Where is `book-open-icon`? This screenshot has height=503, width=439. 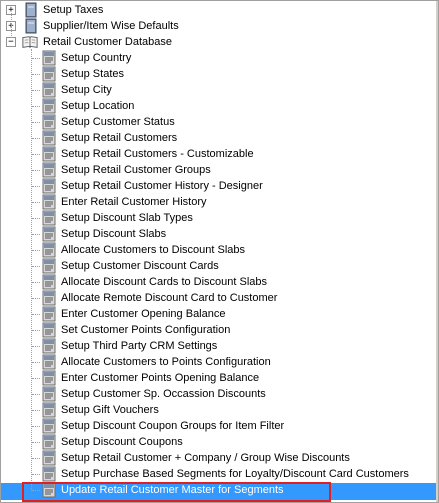 book-open-icon is located at coordinates (30, 42).